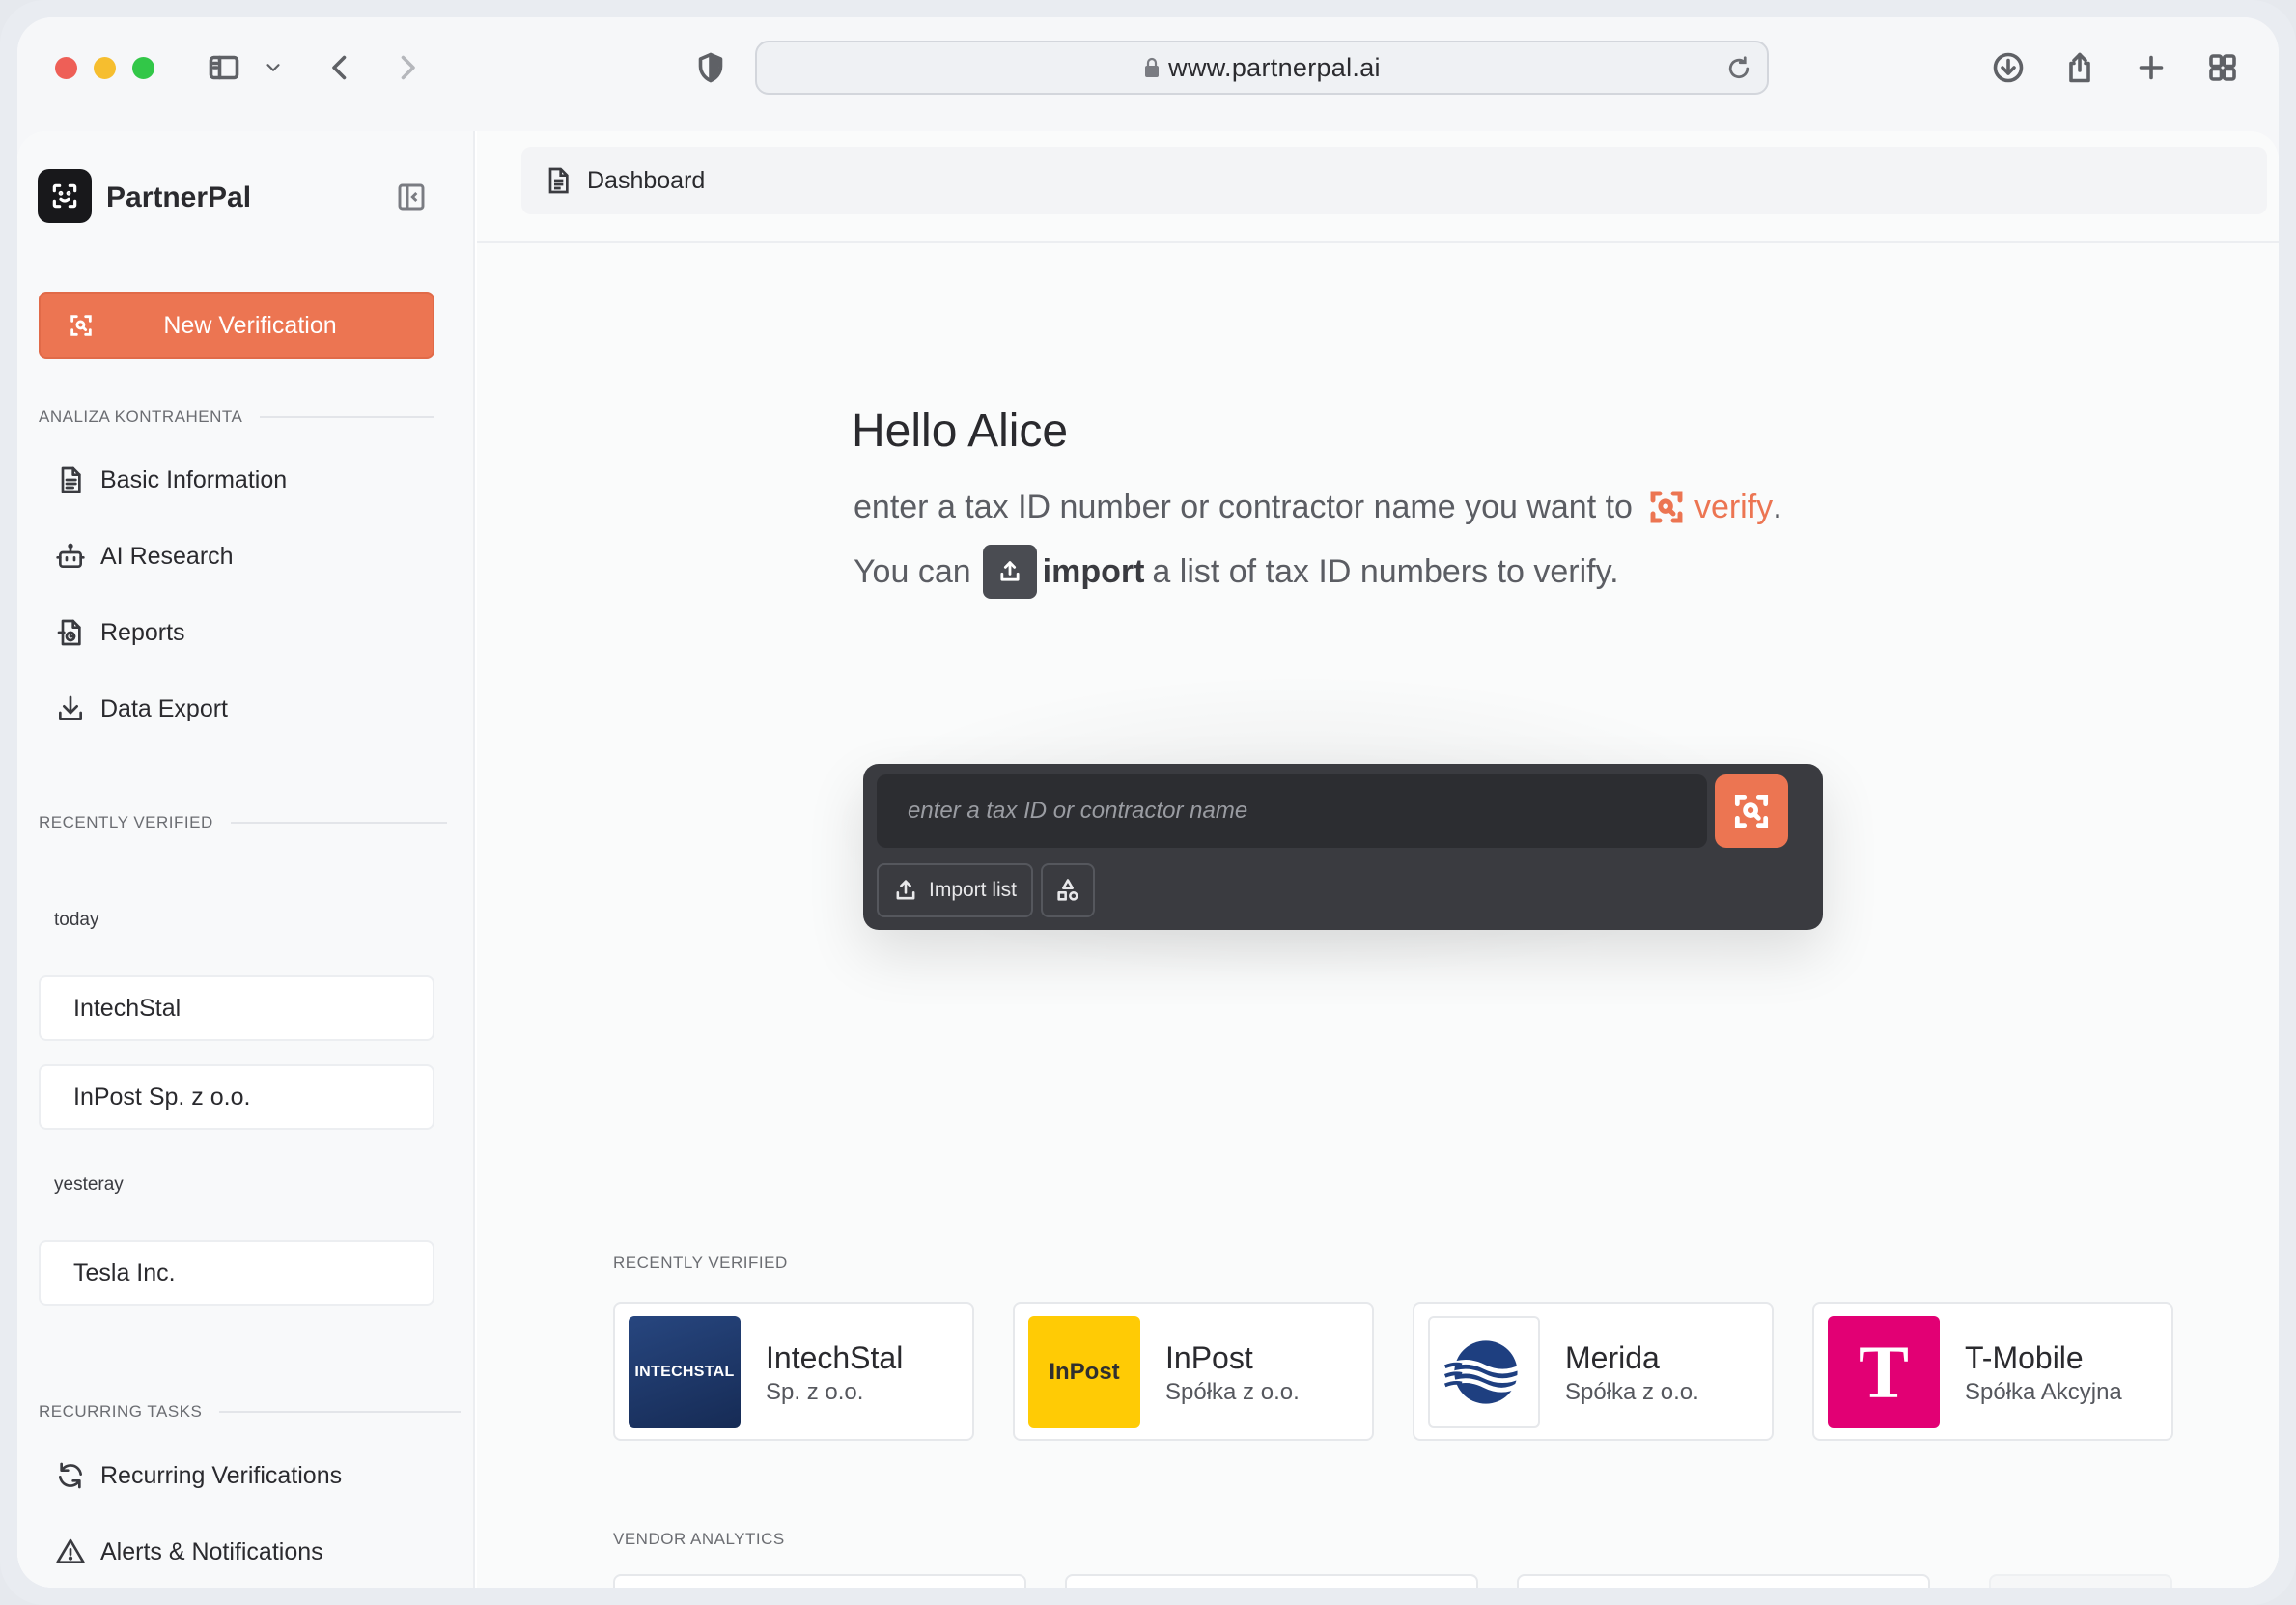  I want to click on prompt-line-2-suffix: a list of tax ID numbers to verify., so click(1385, 571).